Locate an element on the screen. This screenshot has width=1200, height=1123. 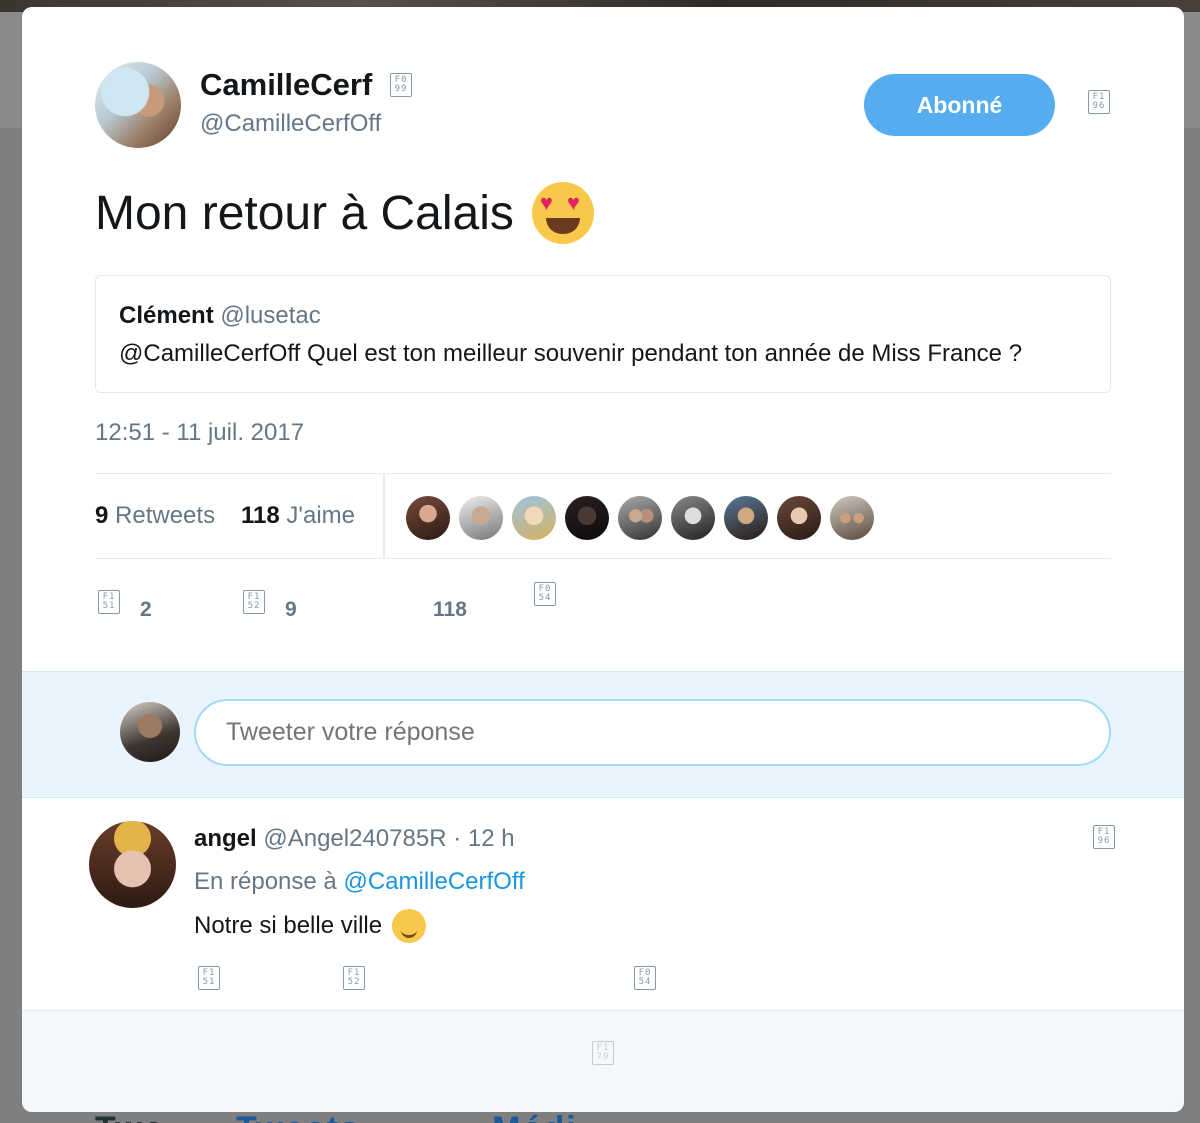
heart-eye-left: ♥ is located at coordinates (546, 202).